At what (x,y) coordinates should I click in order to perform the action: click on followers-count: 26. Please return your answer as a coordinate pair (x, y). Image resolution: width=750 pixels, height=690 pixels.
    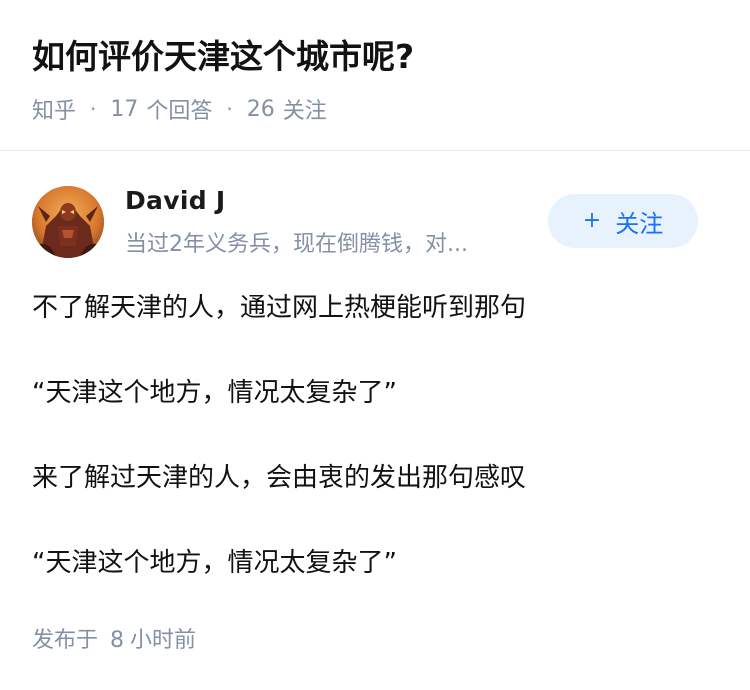
    Looking at the image, I should click on (261, 109).